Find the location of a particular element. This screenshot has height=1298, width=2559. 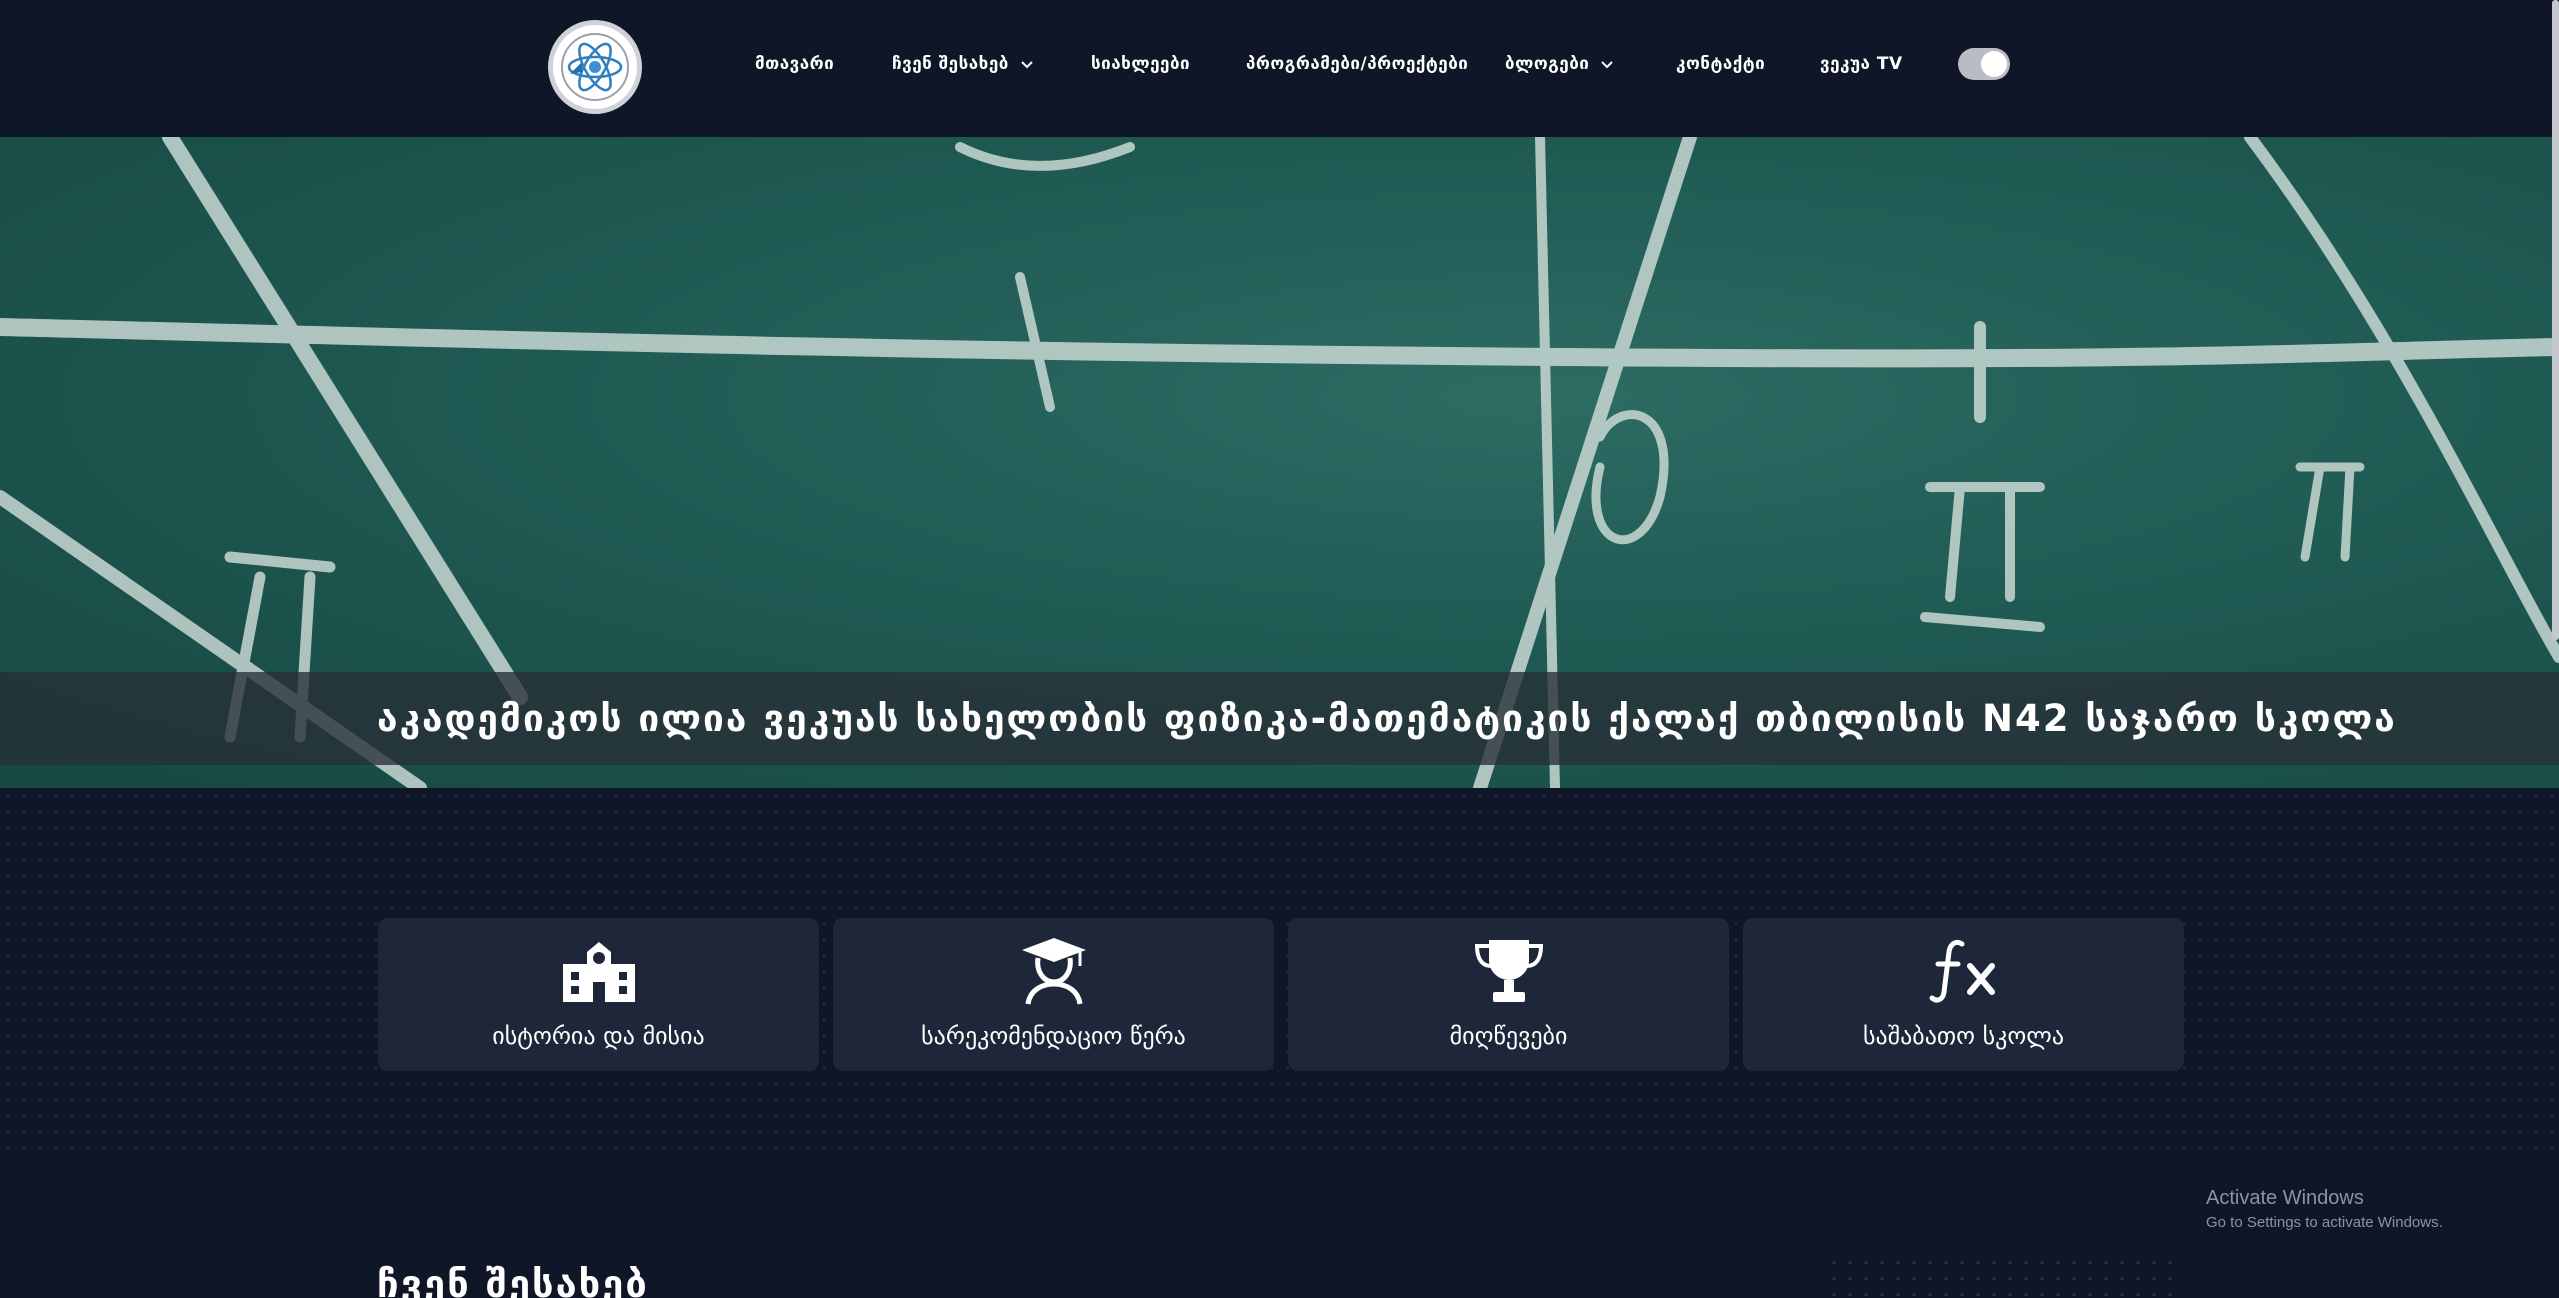

nav-item-about: ჩვენ შესახებ is located at coordinates (963, 64).